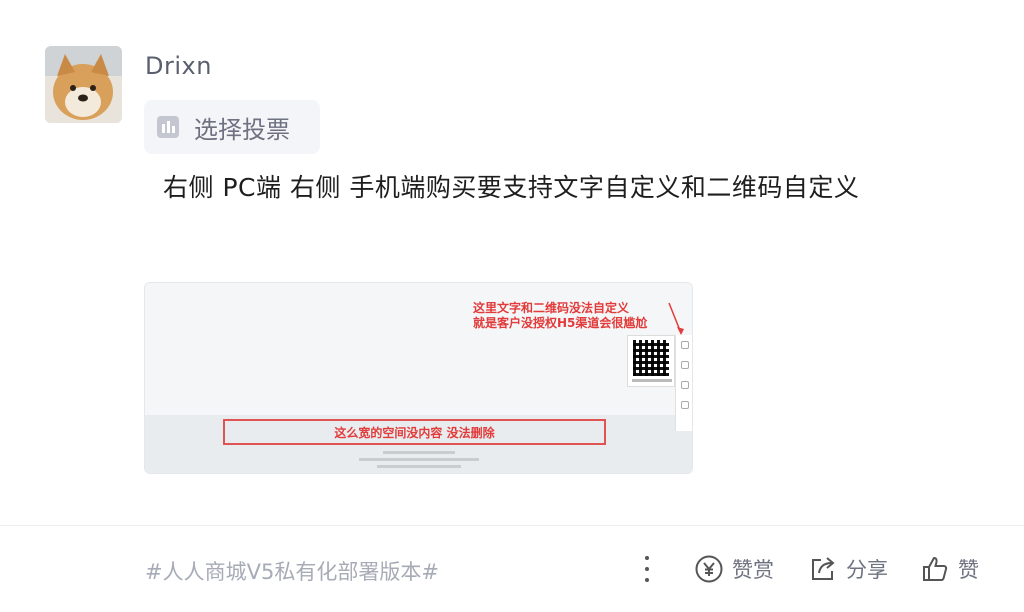  I want to click on username: Drixn, so click(178, 66).